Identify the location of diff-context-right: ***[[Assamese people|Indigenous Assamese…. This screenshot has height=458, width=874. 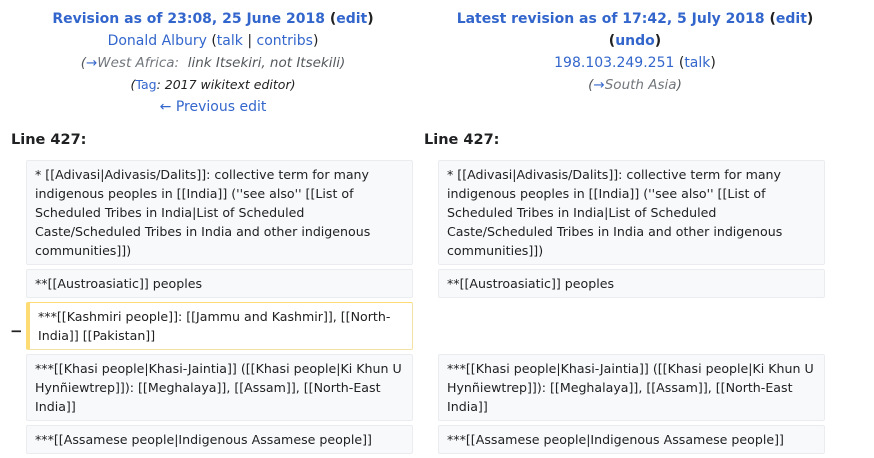
(631, 439).